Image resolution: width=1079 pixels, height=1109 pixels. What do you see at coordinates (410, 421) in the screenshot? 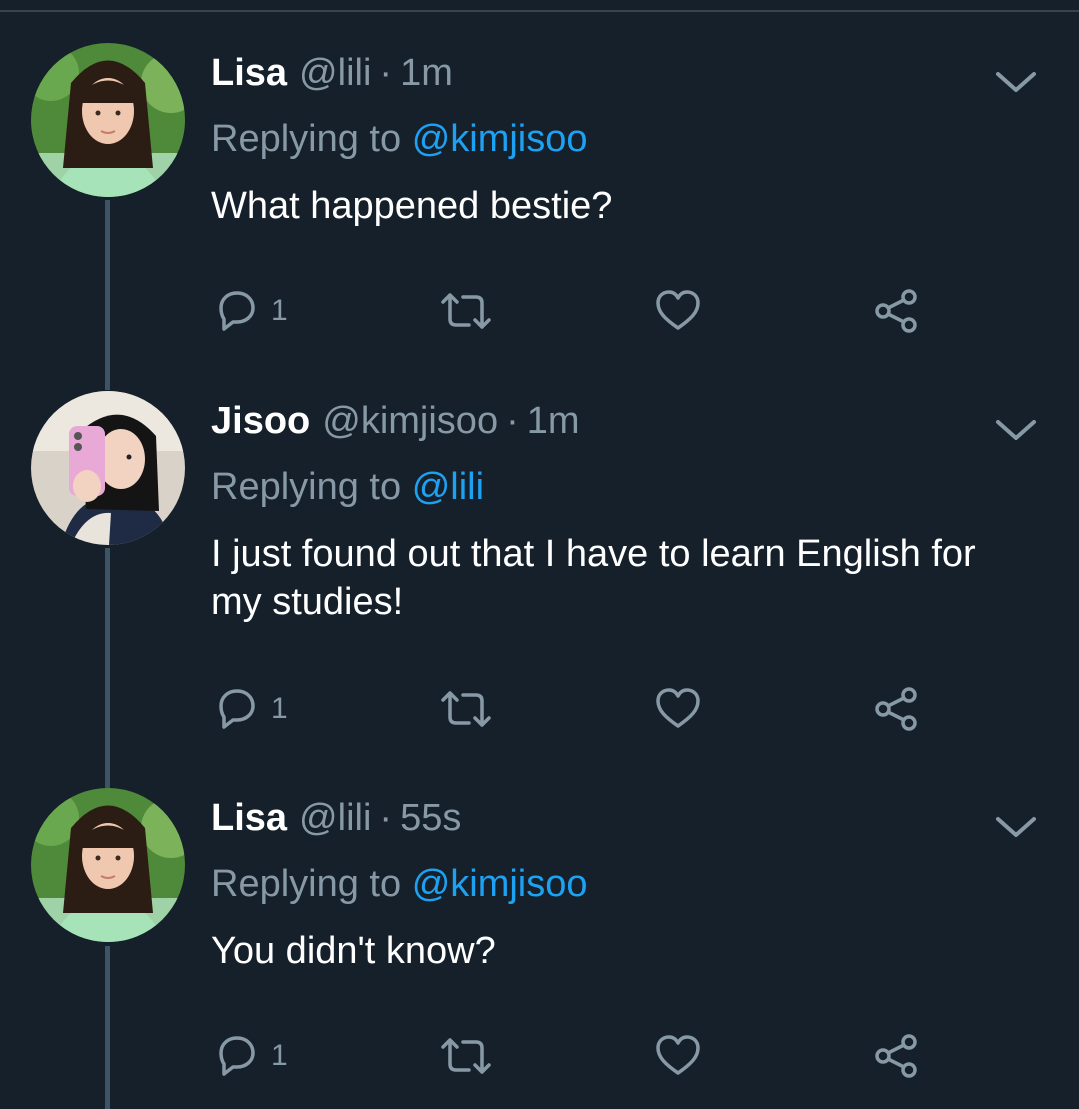
I see `author-handle: @kimjisoo` at bounding box center [410, 421].